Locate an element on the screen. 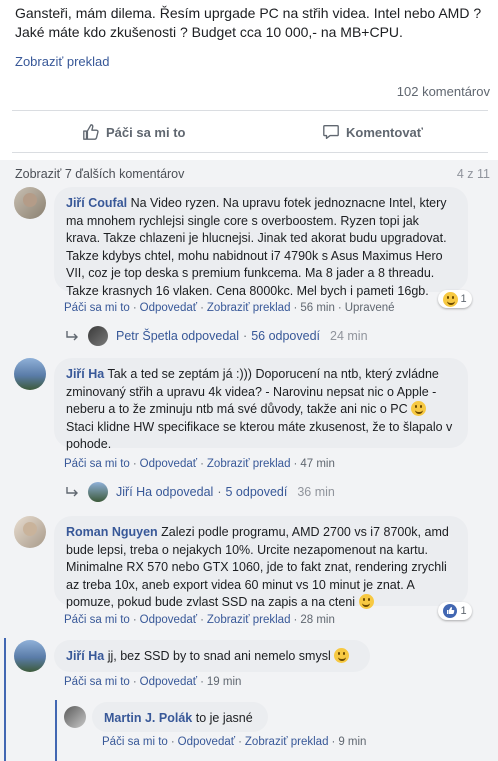 Image resolution: width=498 pixels, height=761 pixels. comment-author: Roman Nguyen is located at coordinates (112, 532).